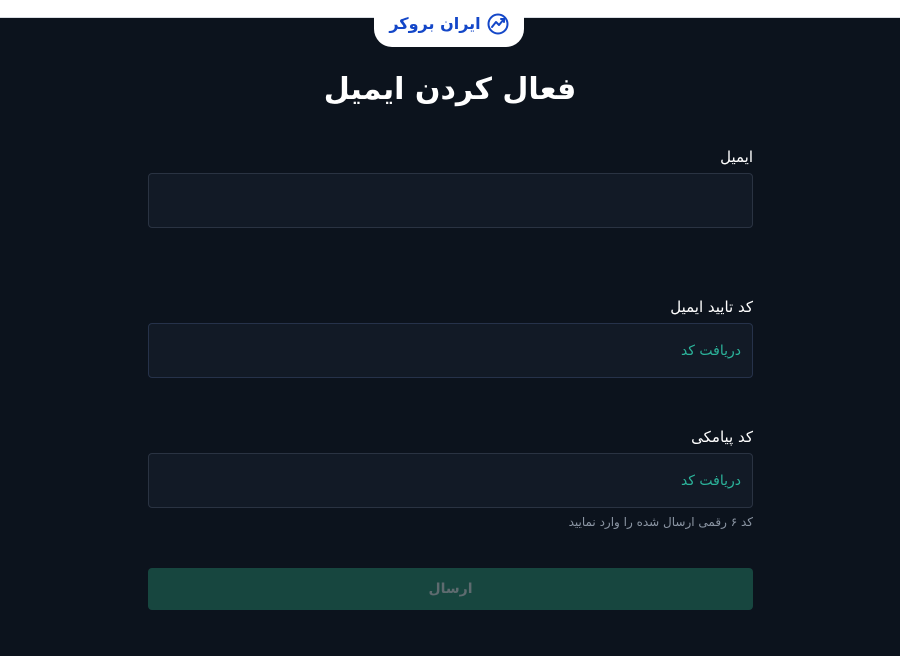 This screenshot has height=656, width=900. Describe the element at coordinates (660, 522) in the screenshot. I see `sms-code-hint: کد ۶ رقمی ارسال شده را وارد نمایید` at that location.